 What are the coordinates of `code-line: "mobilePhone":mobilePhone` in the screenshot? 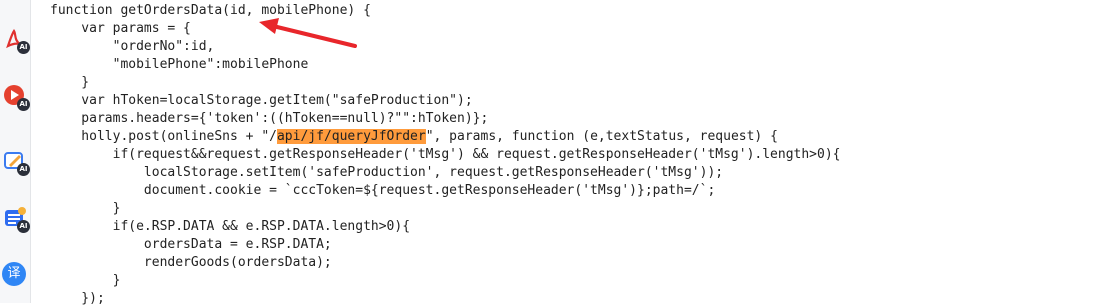 It's located at (179, 64).